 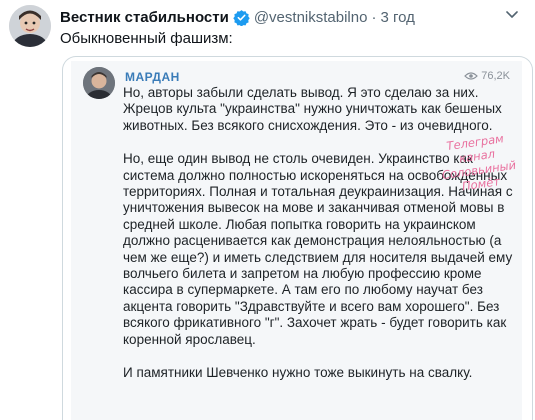 What do you see at coordinates (99, 83) in the screenshot?
I see `channel-avatar` at bounding box center [99, 83].